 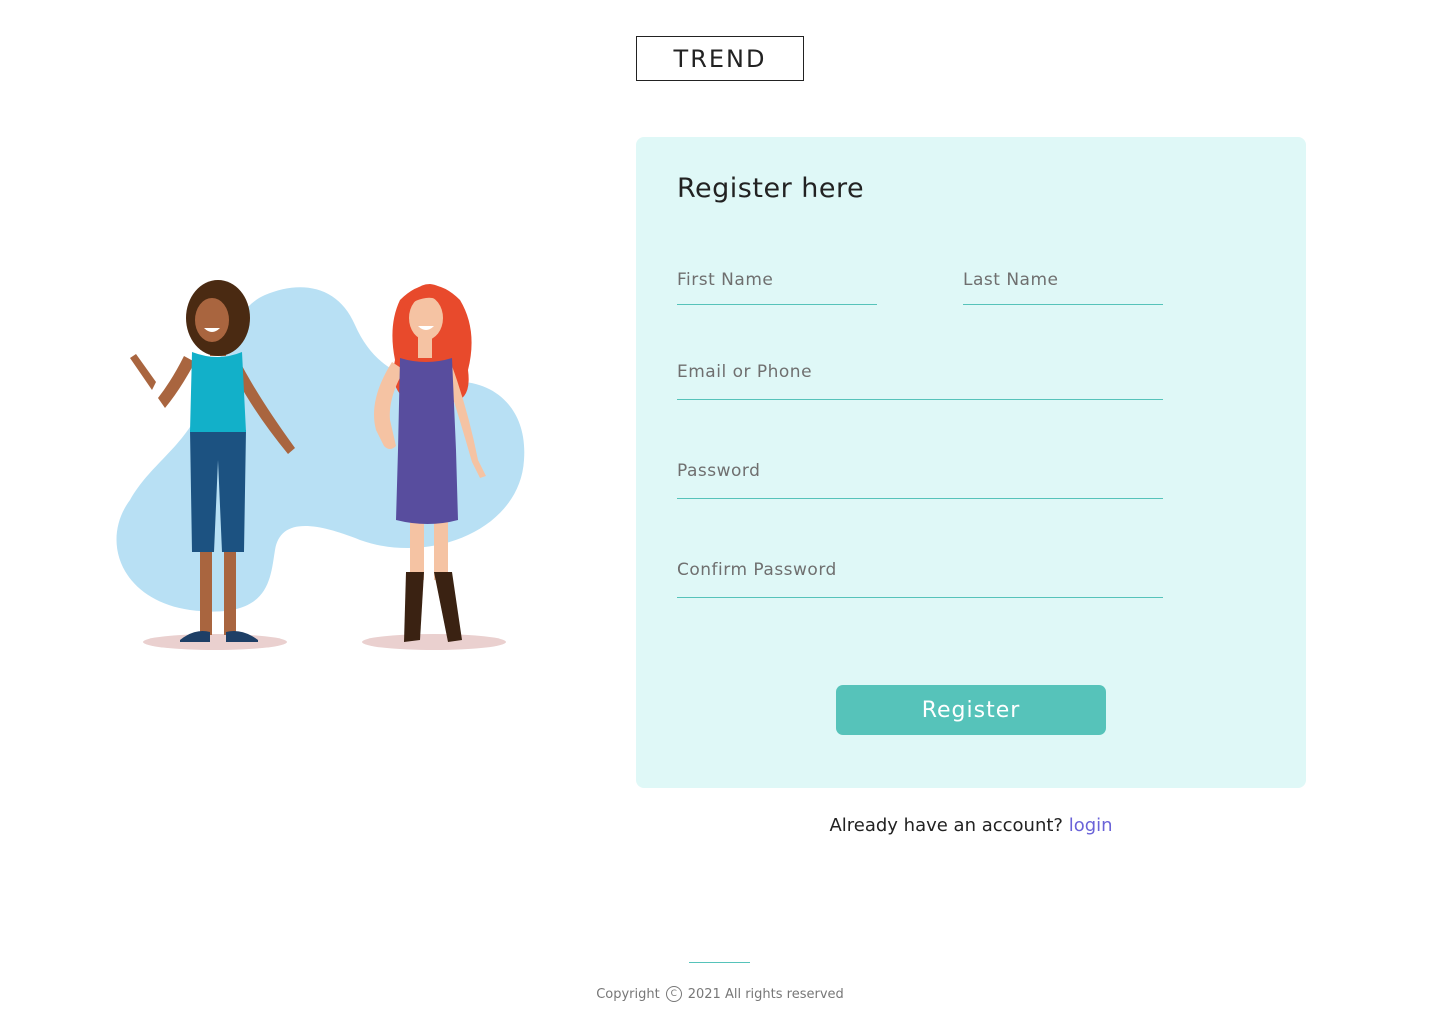 I want to click on confirm-password-input, so click(x=920, y=576).